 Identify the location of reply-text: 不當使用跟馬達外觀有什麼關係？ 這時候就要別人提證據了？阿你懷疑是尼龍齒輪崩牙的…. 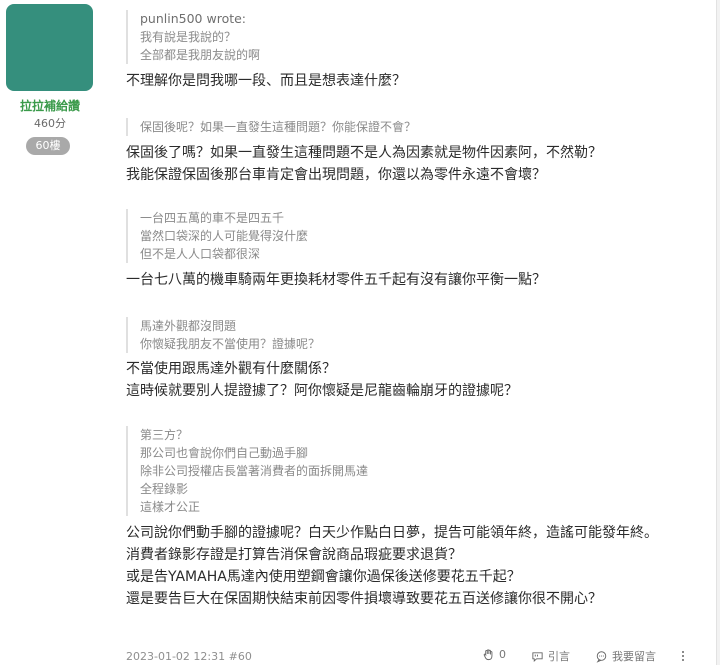
(322, 380).